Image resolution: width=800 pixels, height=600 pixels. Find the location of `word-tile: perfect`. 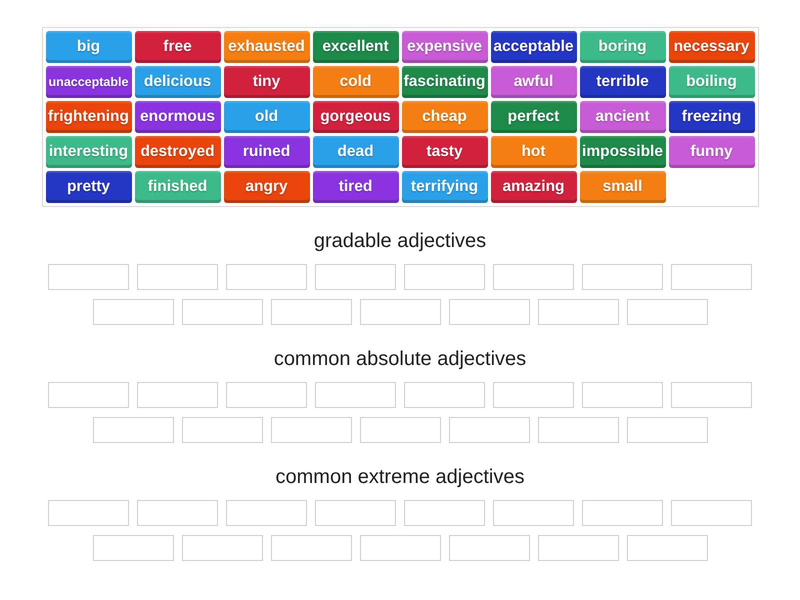

word-tile: perfect is located at coordinates (533, 117).